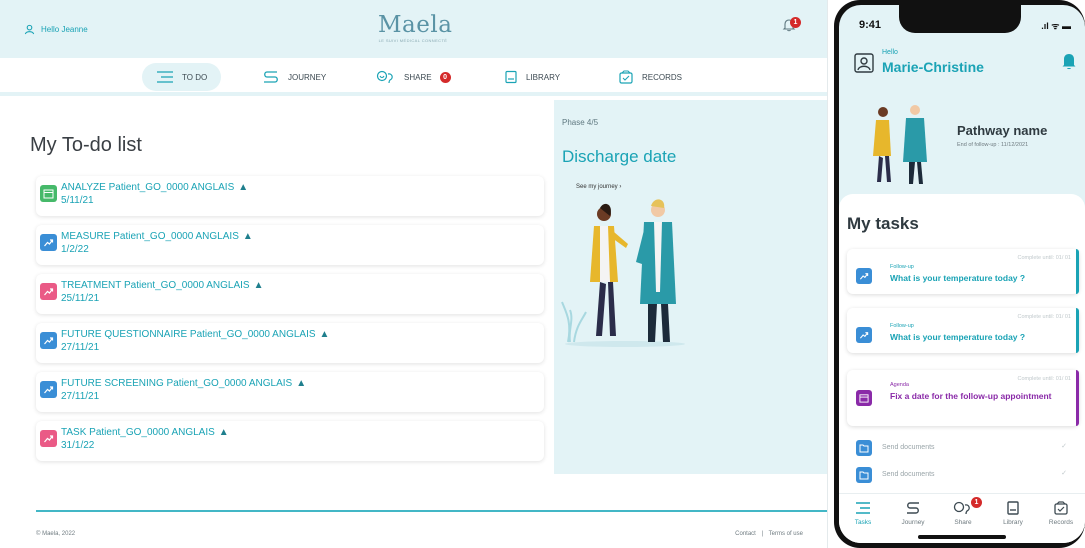  I want to click on pathway-name: Pathway name, so click(1002, 130).